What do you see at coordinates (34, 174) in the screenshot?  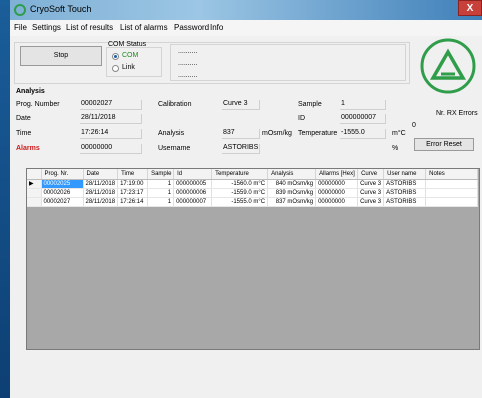 I see `row-header-corner` at bounding box center [34, 174].